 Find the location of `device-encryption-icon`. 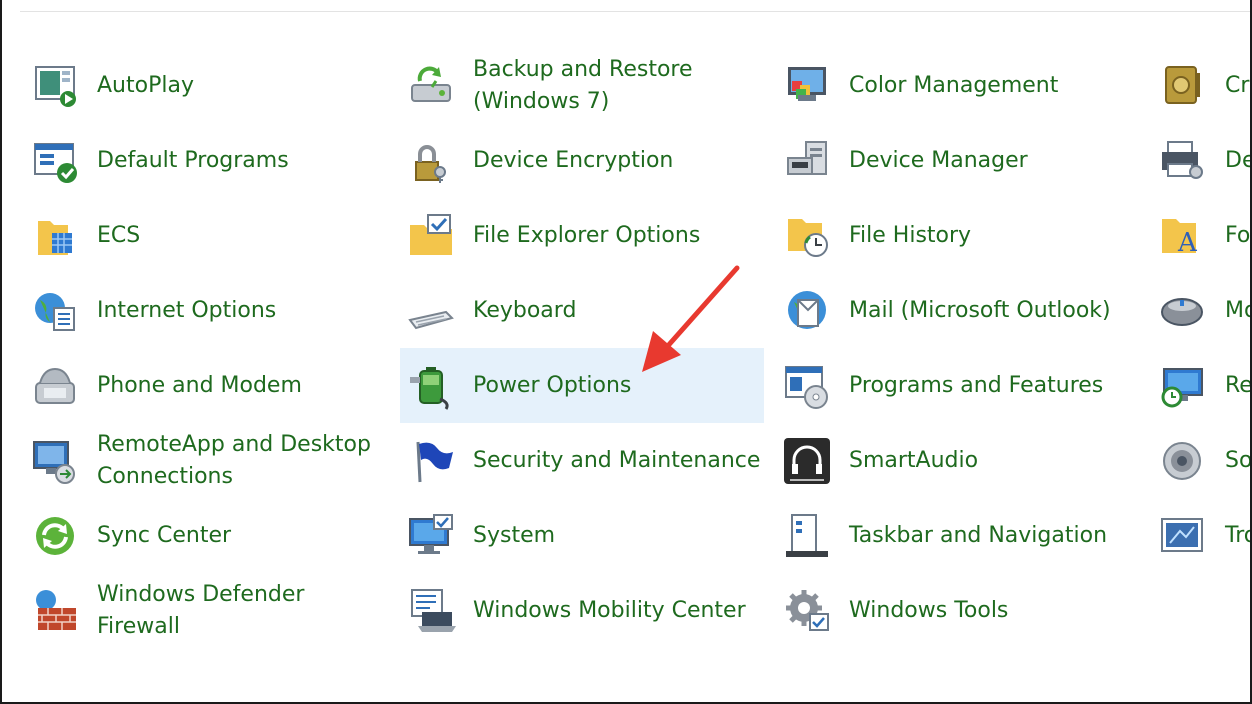

device-encryption-icon is located at coordinates (431, 161).